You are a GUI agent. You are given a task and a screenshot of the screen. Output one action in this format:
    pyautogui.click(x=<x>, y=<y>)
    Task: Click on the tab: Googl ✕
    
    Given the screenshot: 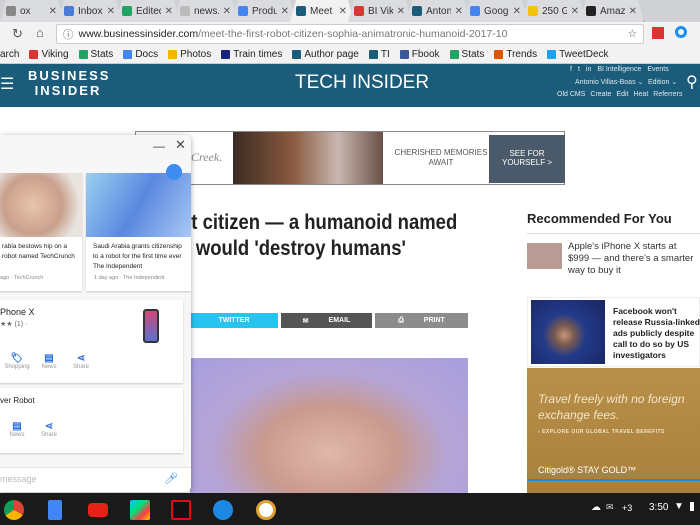 What is the action you would take?
    pyautogui.click(x=496, y=11)
    